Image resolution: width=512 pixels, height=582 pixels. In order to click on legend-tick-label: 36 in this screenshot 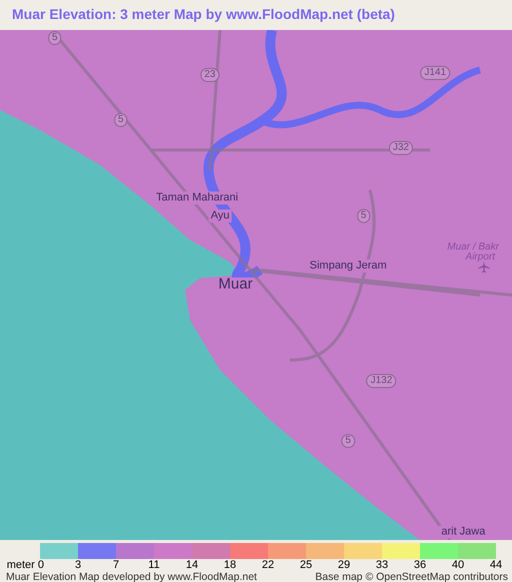, I will do `click(420, 565)`.